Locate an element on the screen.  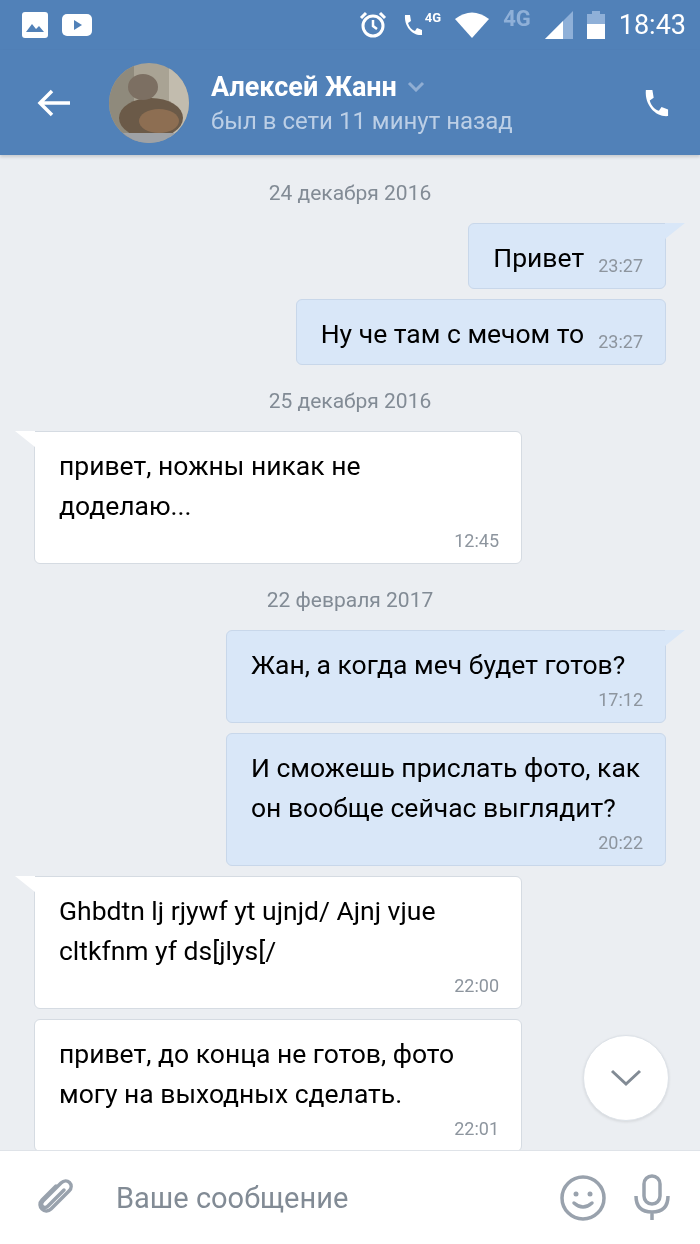
last-seen-status: был в сети 11 минут назад is located at coordinates (362, 120).